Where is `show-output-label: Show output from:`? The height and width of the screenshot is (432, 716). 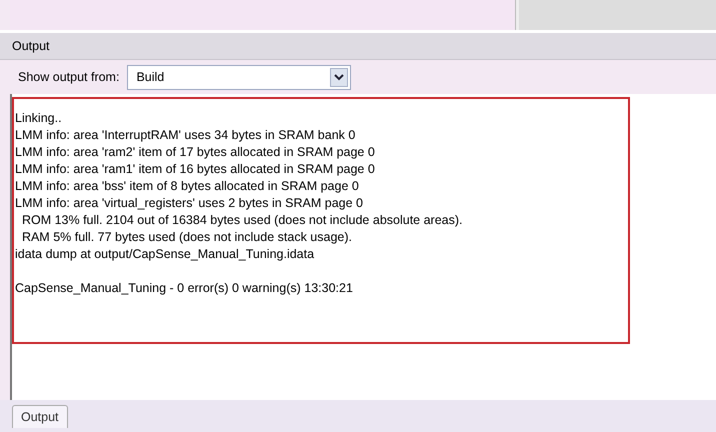
show-output-label: Show output from: is located at coordinates (69, 77).